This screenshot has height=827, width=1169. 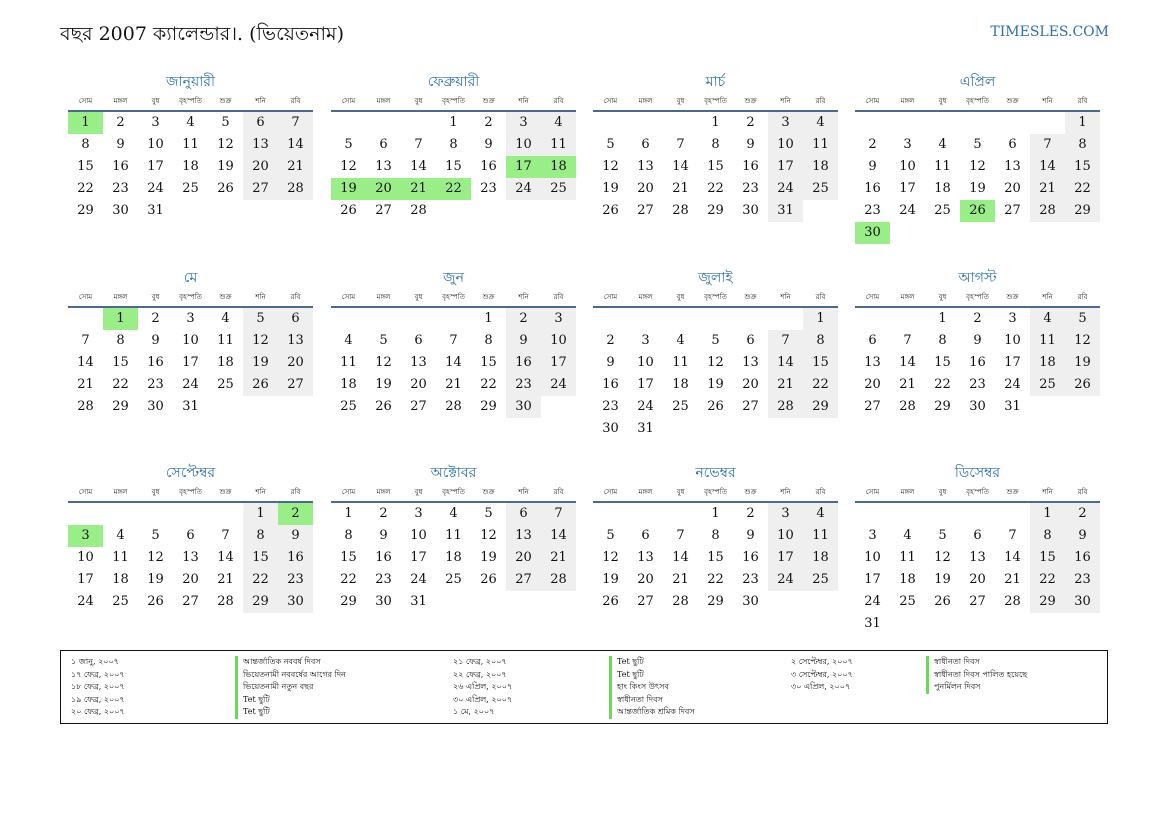 I want to click on day-cell: 23, so click(x=1082, y=580).